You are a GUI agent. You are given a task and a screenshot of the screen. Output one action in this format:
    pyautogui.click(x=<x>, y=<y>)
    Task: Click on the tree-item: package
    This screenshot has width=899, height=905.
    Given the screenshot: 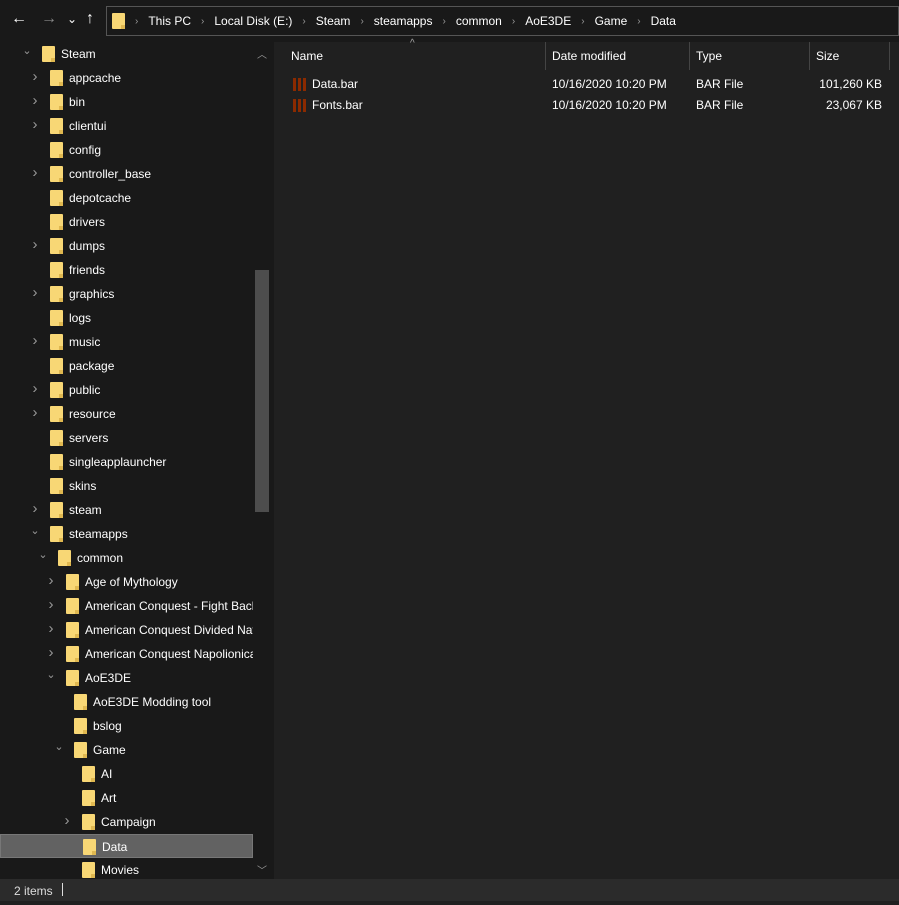 What is the action you would take?
    pyautogui.click(x=126, y=366)
    